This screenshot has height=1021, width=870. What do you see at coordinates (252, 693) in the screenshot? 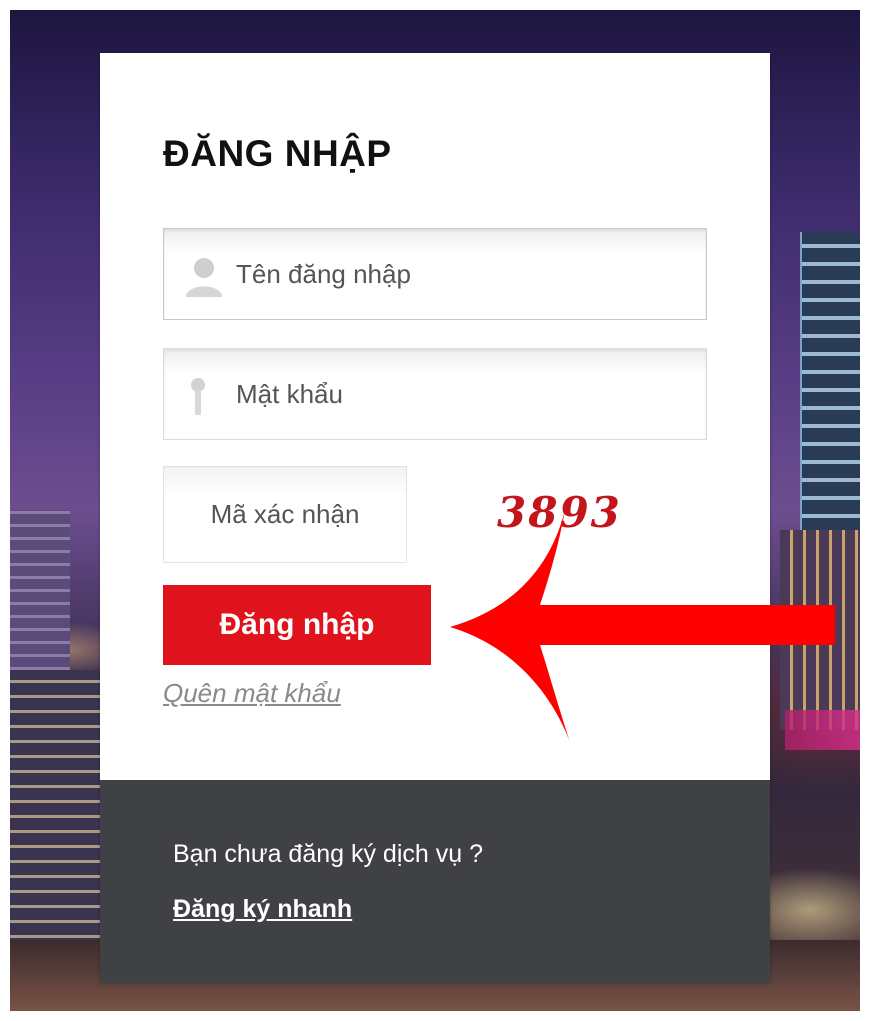
I see `forgot-password-link: Quên mật khẩu` at bounding box center [252, 693].